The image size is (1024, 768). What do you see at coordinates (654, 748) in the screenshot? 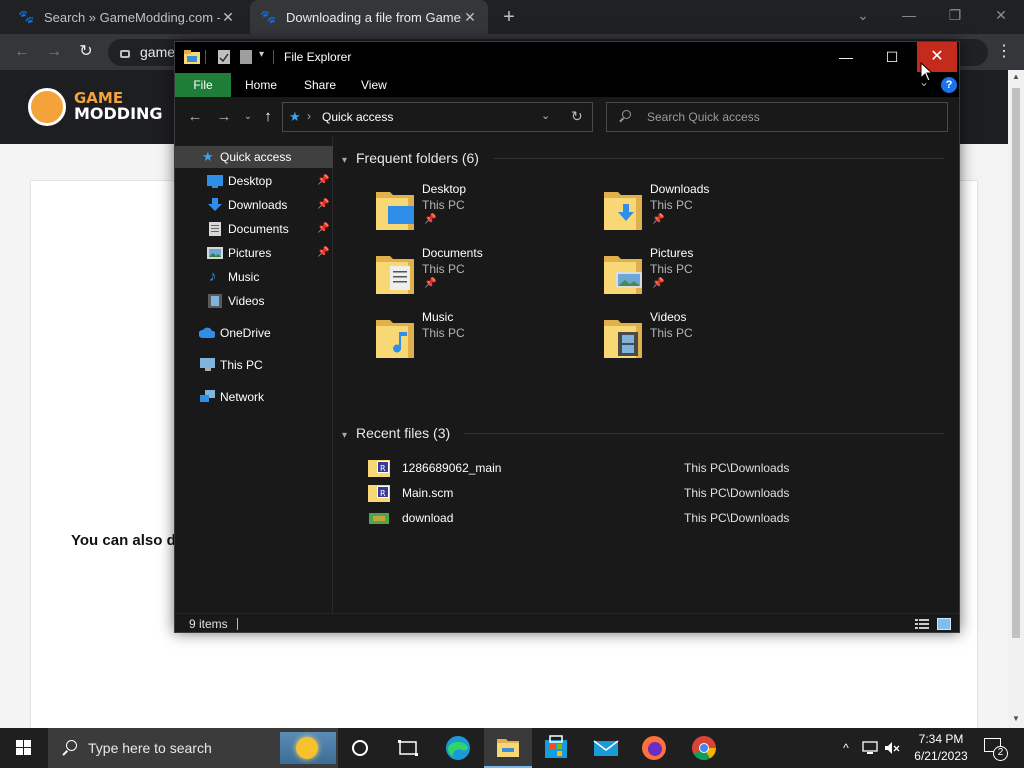
I see `firefox-icon` at bounding box center [654, 748].